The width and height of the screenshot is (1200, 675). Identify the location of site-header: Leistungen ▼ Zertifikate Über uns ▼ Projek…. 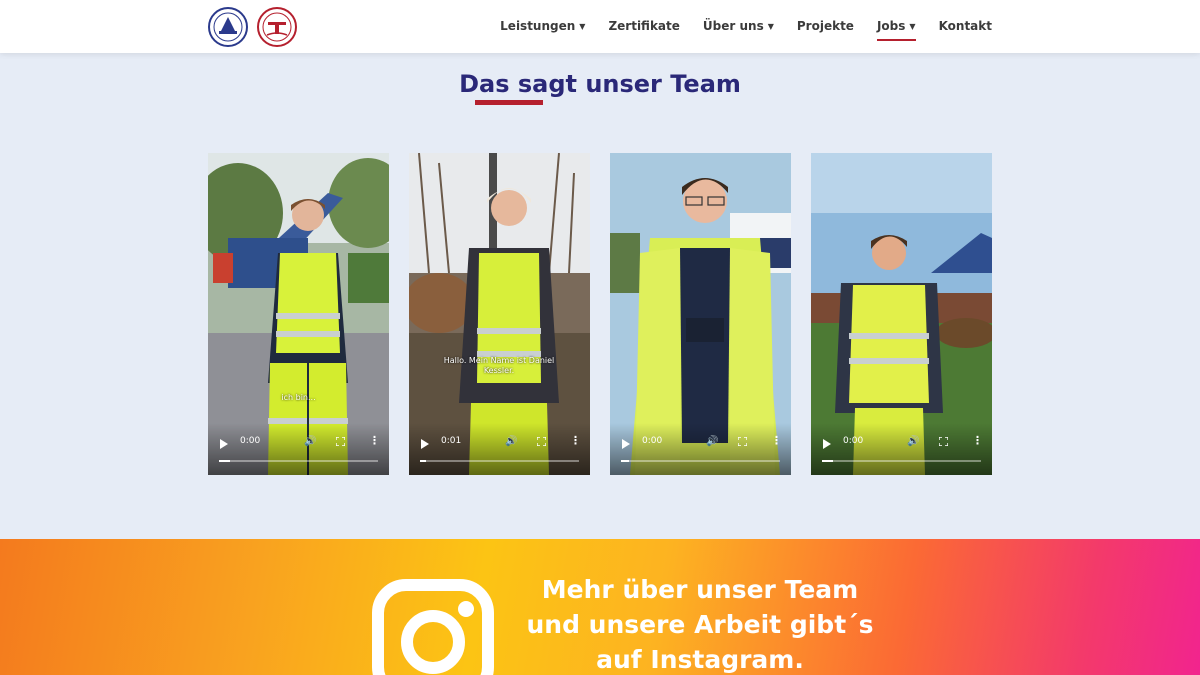
(600, 26).